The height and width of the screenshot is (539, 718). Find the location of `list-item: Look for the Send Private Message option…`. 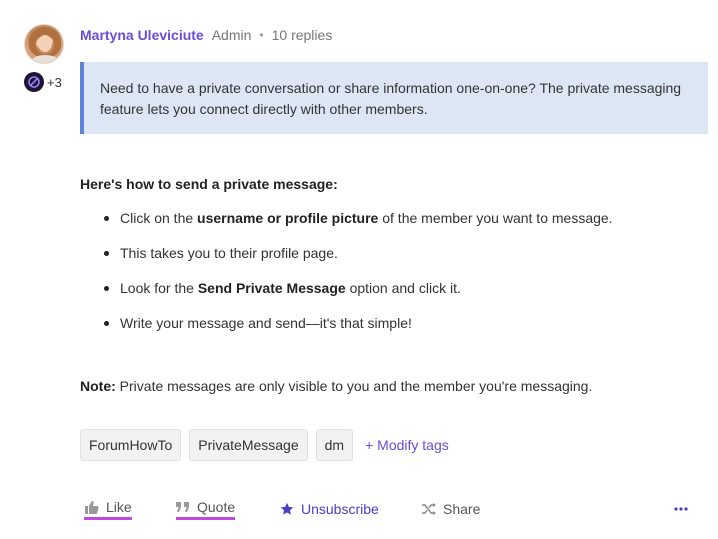

list-item: Look for the Send Private Message option… is located at coordinates (358, 295).